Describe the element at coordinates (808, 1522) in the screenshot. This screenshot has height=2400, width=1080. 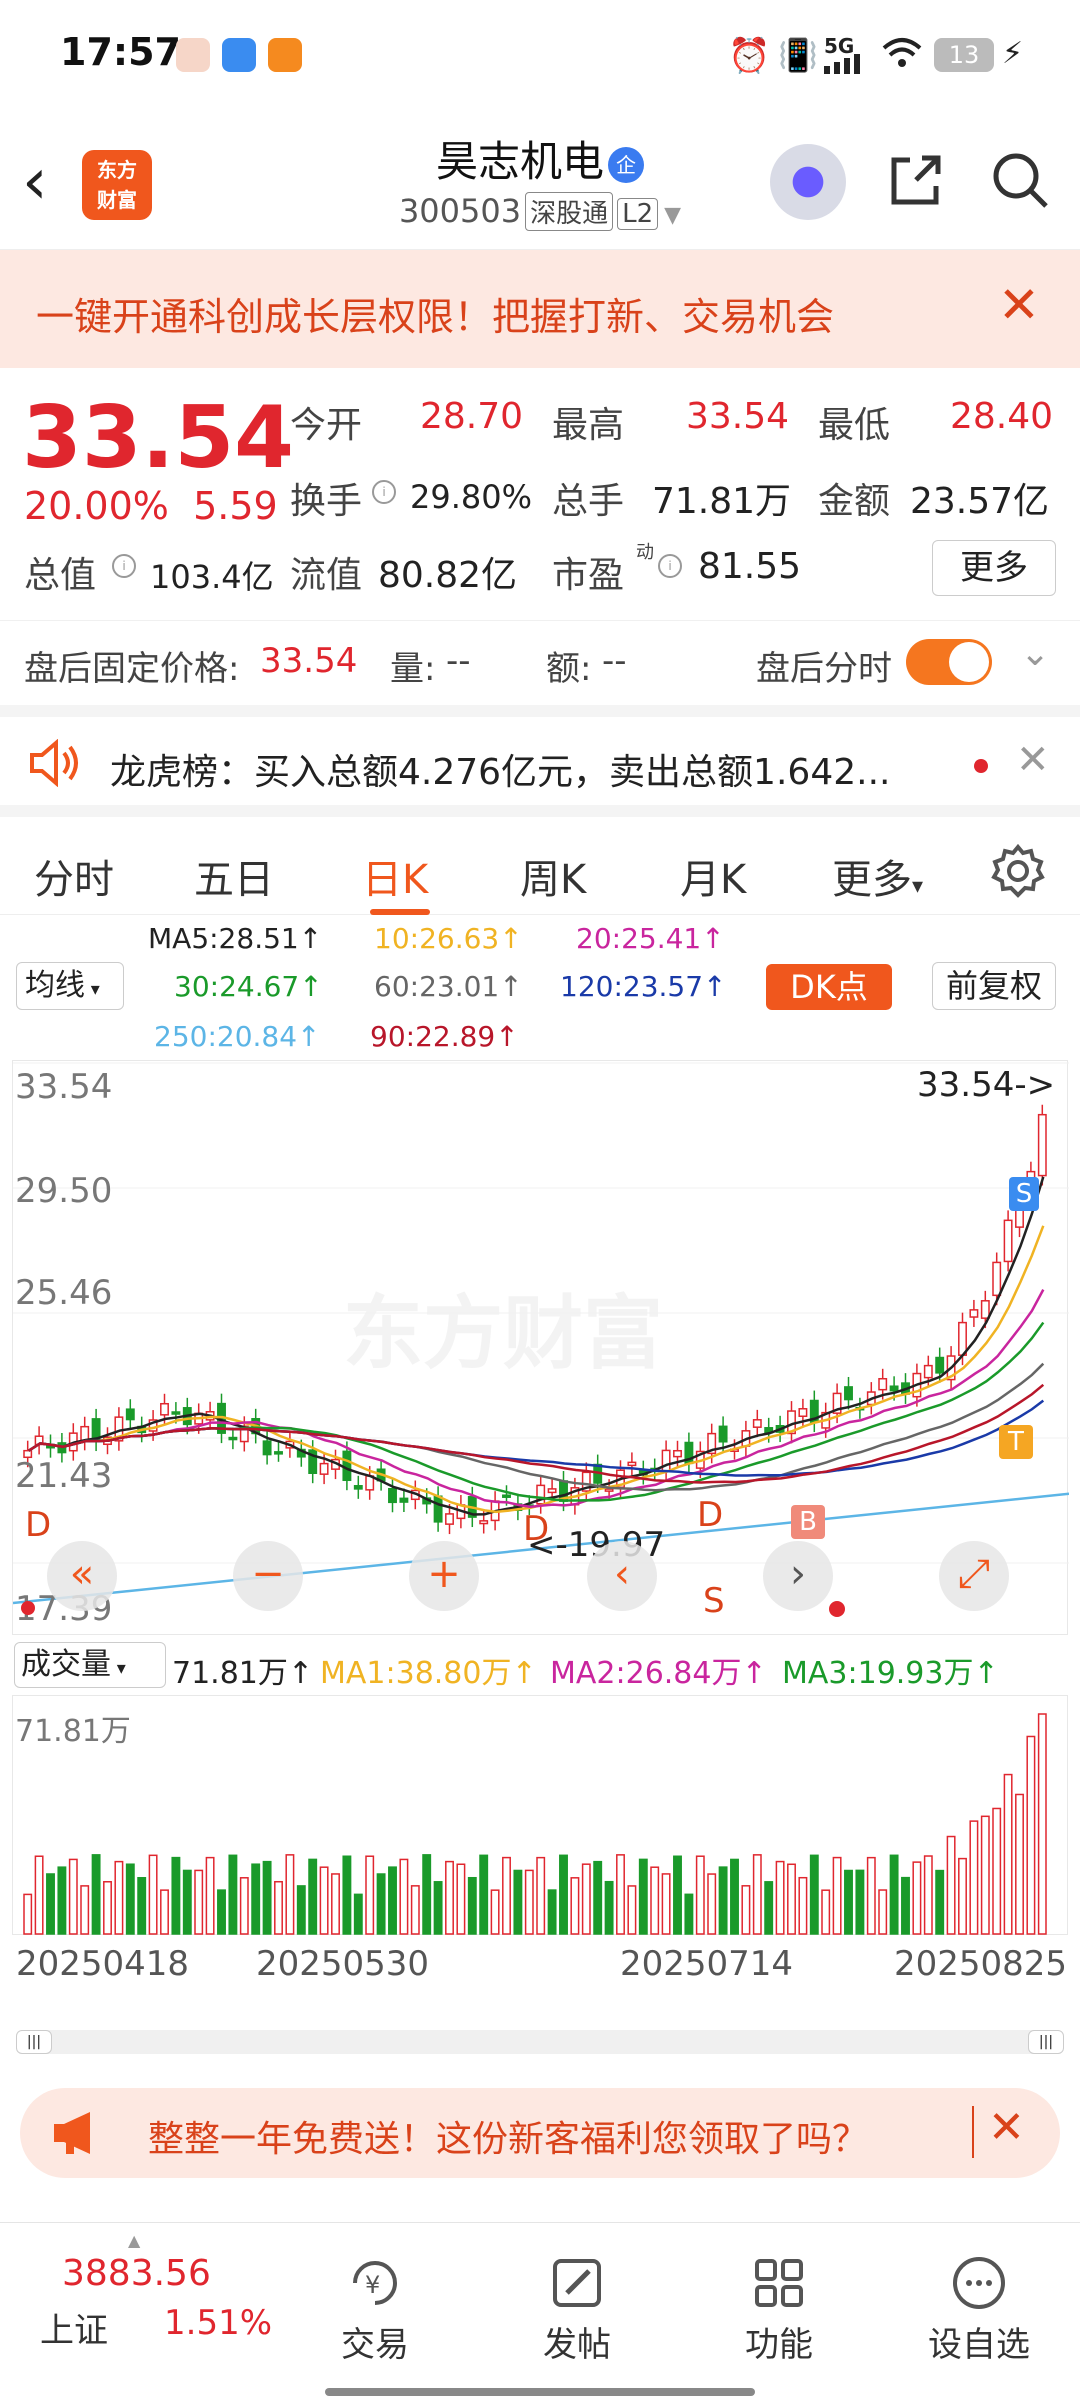
I see `buy-signal-marker: B` at that location.